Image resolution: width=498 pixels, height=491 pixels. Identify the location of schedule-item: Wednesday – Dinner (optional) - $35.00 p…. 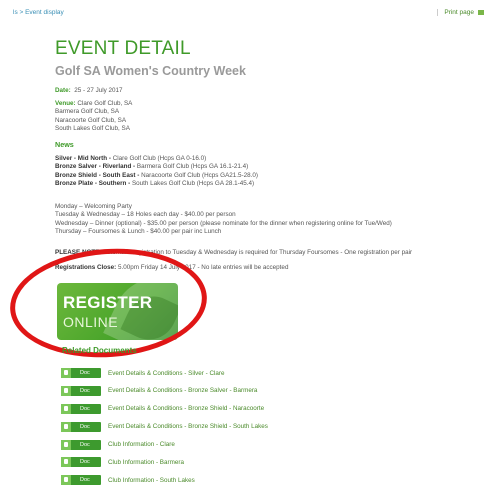
(223, 223).